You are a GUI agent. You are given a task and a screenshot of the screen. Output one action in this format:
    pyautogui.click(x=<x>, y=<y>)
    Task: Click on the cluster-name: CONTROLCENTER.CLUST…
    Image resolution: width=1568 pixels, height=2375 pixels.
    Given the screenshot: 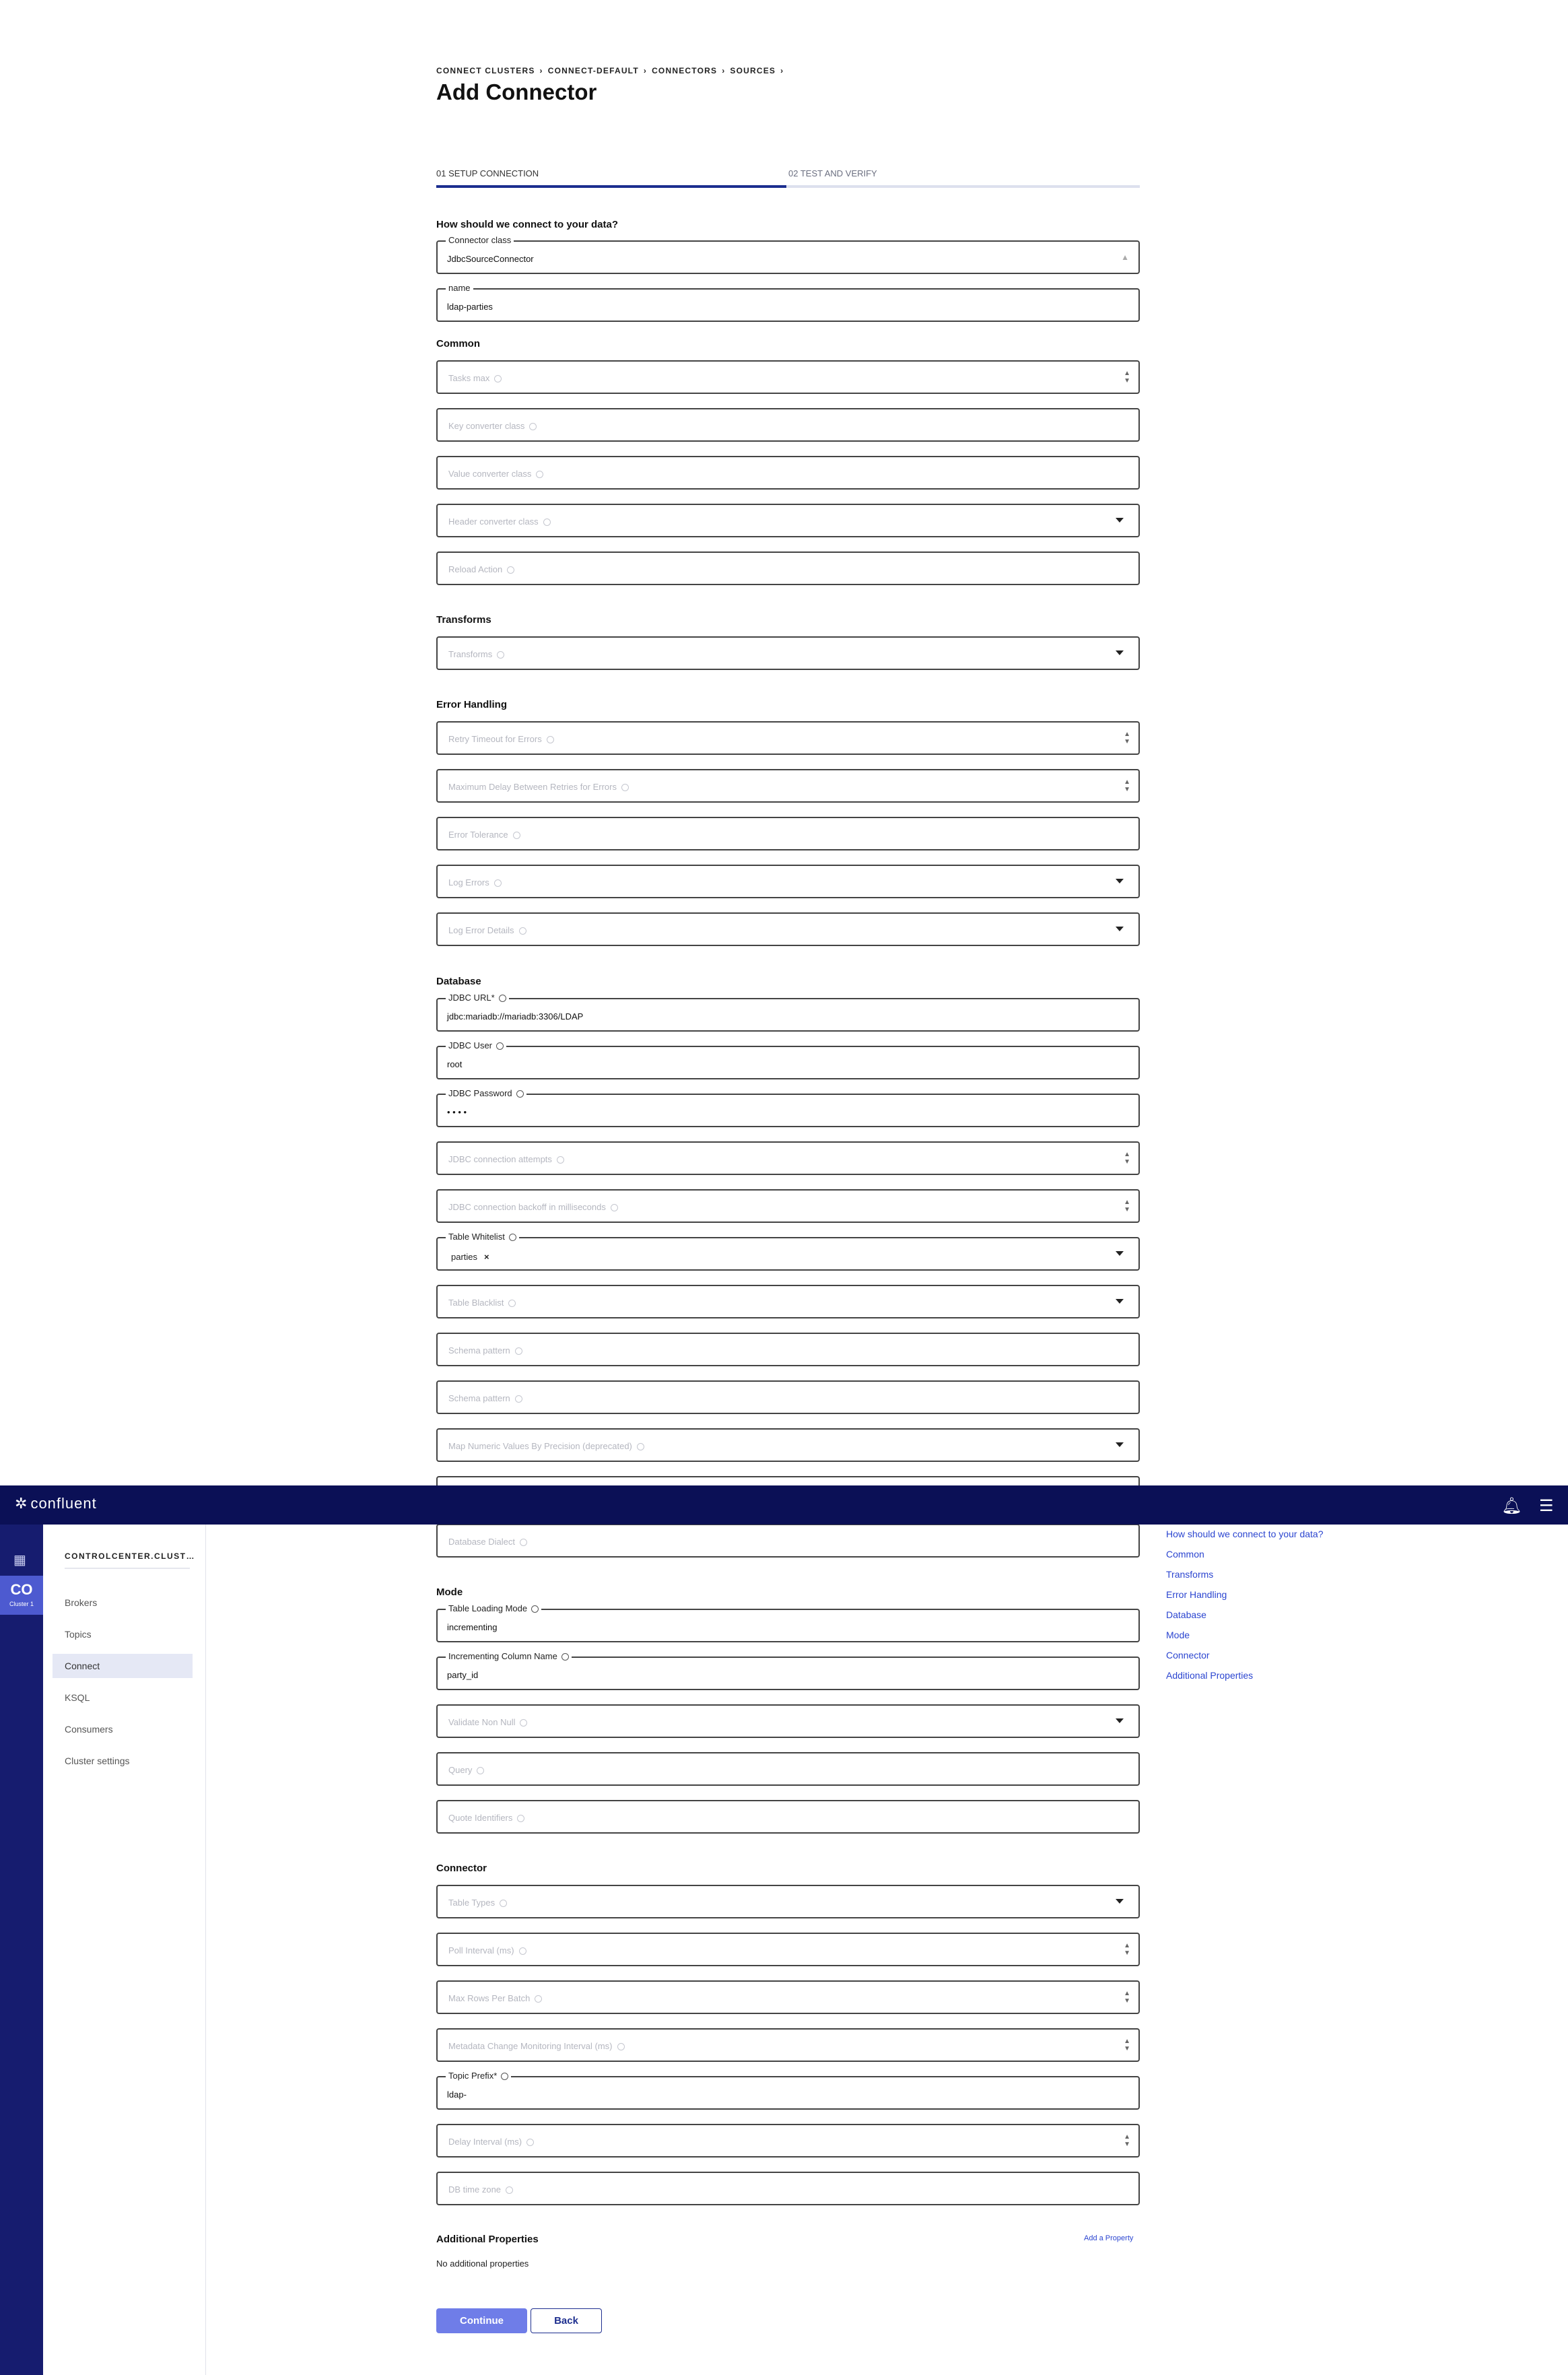 What is the action you would take?
    pyautogui.click(x=130, y=1560)
    